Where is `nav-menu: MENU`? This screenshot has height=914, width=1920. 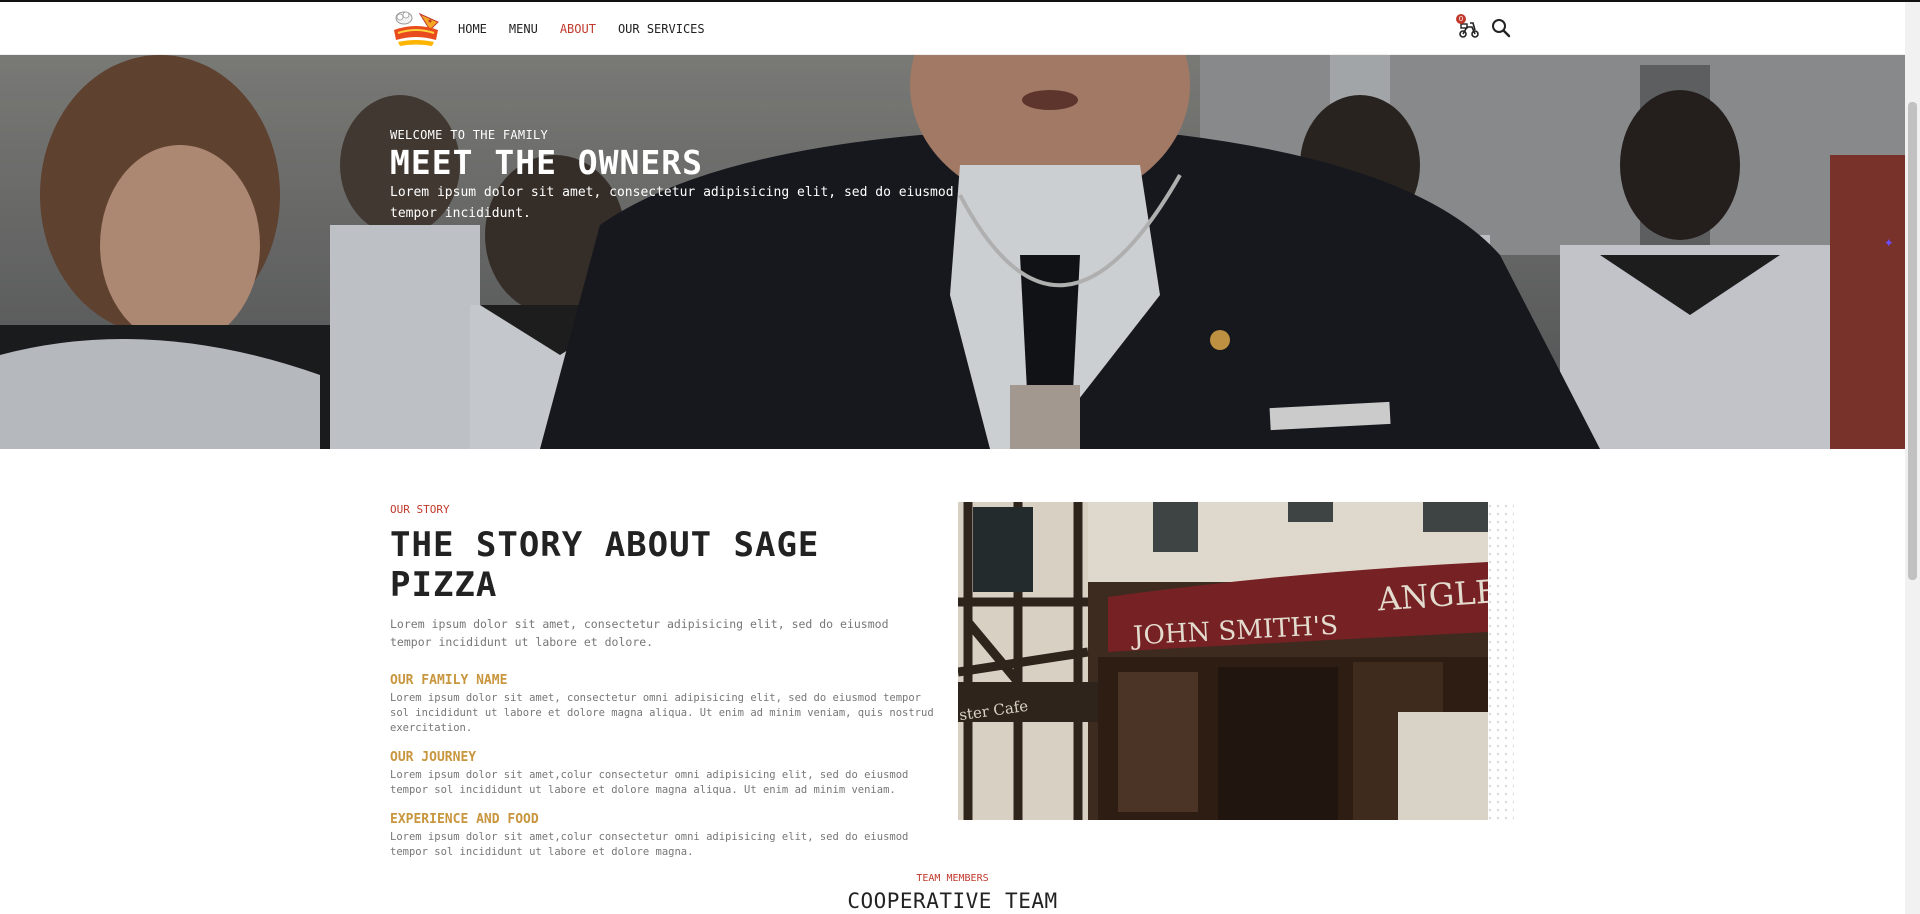 nav-menu: MENU is located at coordinates (523, 29).